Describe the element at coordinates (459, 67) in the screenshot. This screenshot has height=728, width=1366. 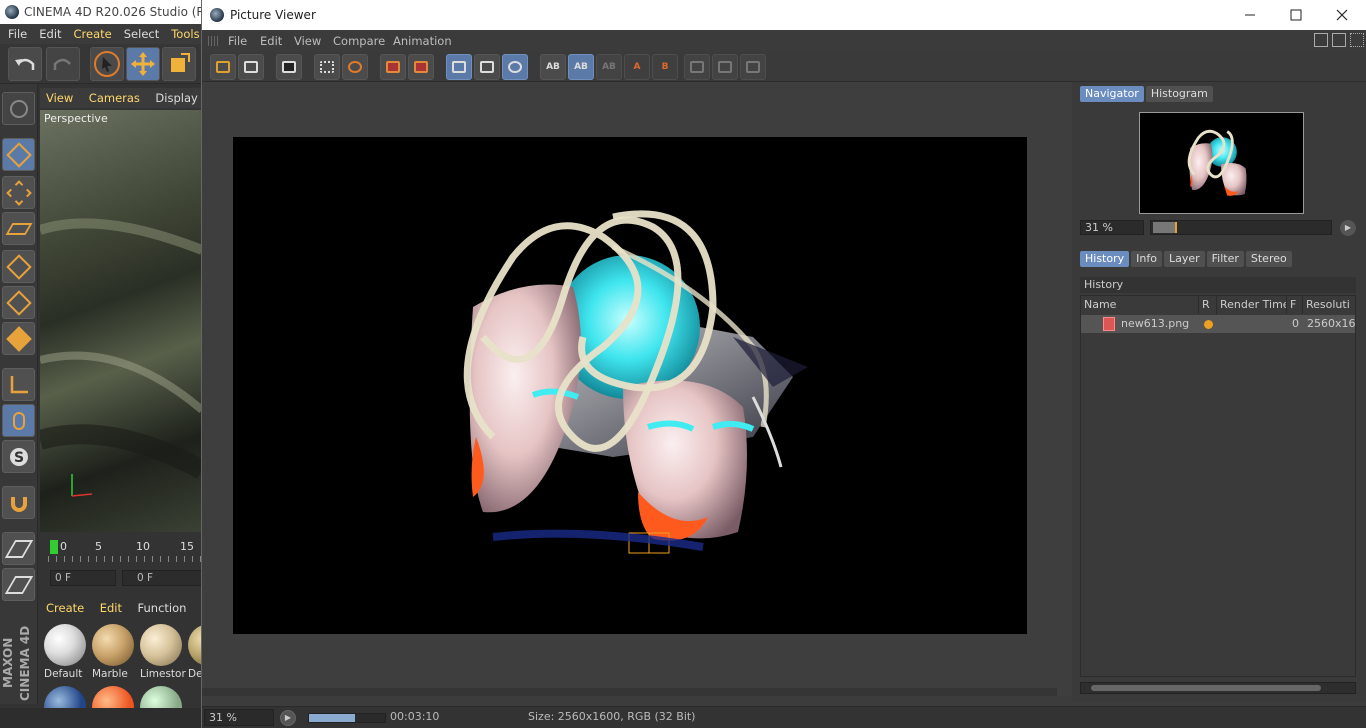
I see `view-a-button` at that location.